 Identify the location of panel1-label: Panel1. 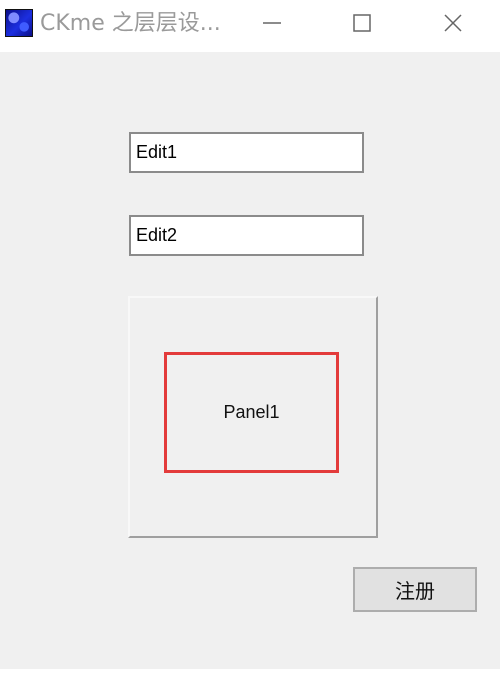
(251, 412).